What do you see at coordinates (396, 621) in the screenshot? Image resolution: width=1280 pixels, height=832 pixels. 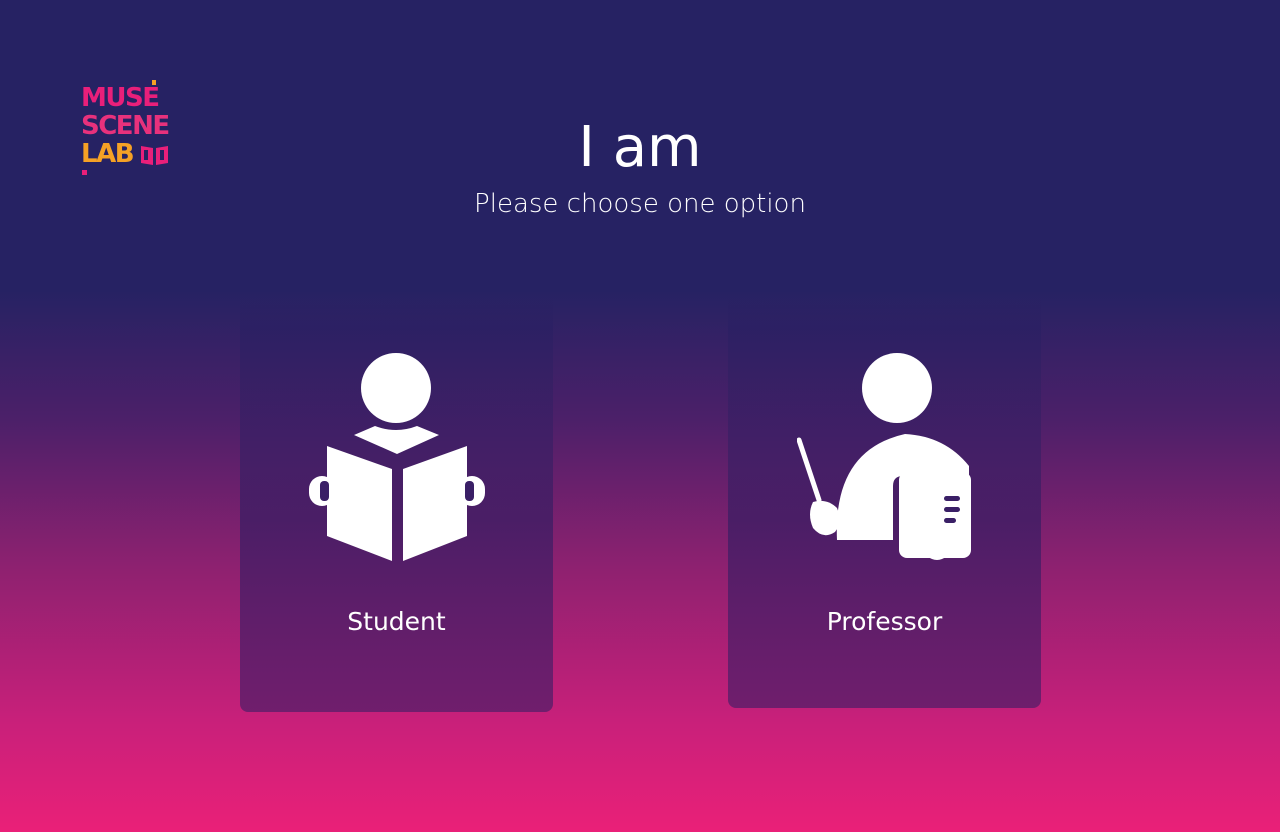 I see `student-option-label: Student` at bounding box center [396, 621].